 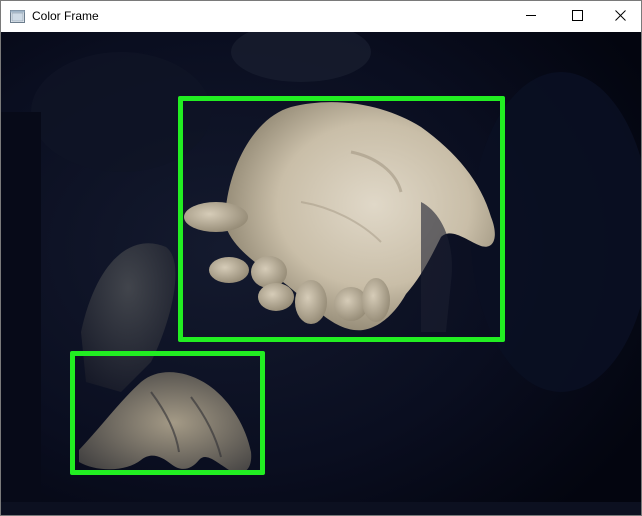 I want to click on hand-detection-box, so click(x=167, y=413).